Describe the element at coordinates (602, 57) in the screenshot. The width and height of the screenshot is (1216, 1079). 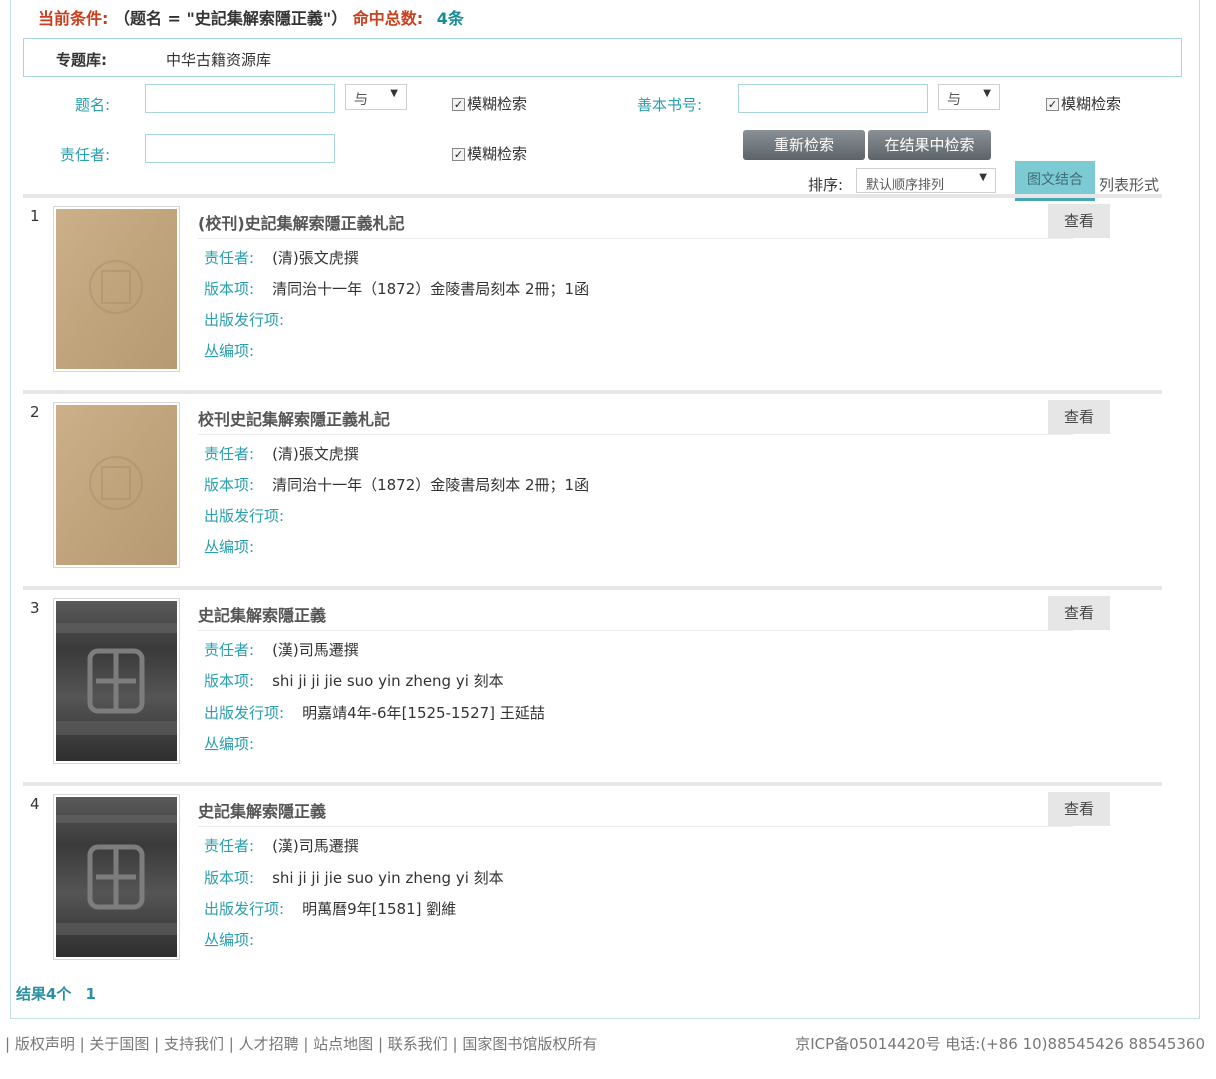
I see `topic-library-box: 专题库: 中华古籍资源库` at that location.